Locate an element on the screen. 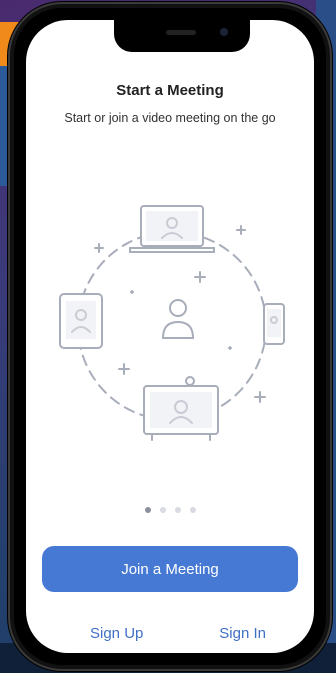 The height and width of the screenshot is (673, 336). room-display-icon is located at coordinates (181, 408).